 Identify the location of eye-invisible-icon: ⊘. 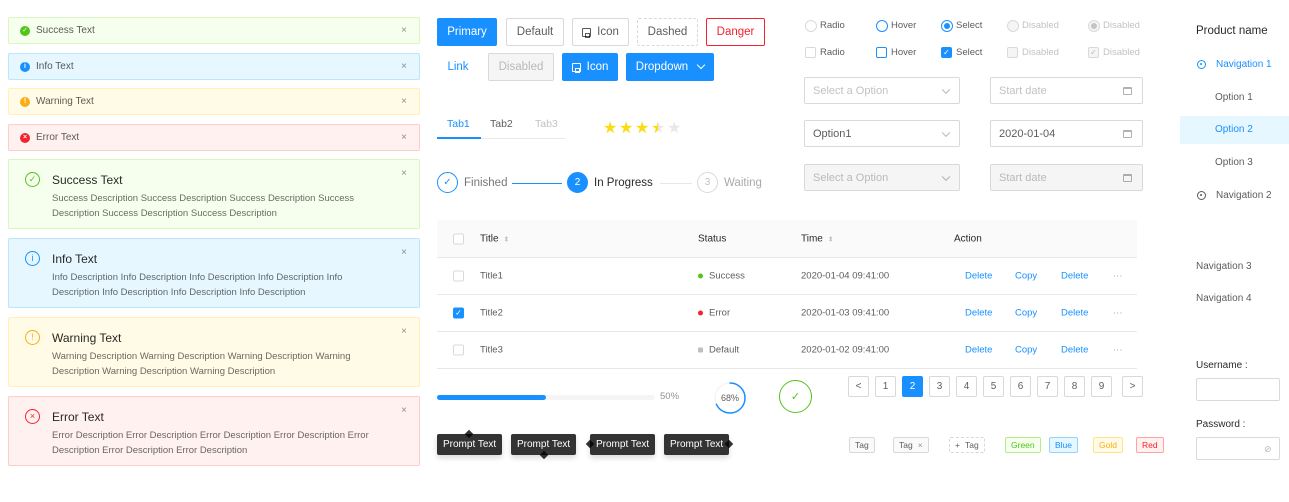
(1268, 449).